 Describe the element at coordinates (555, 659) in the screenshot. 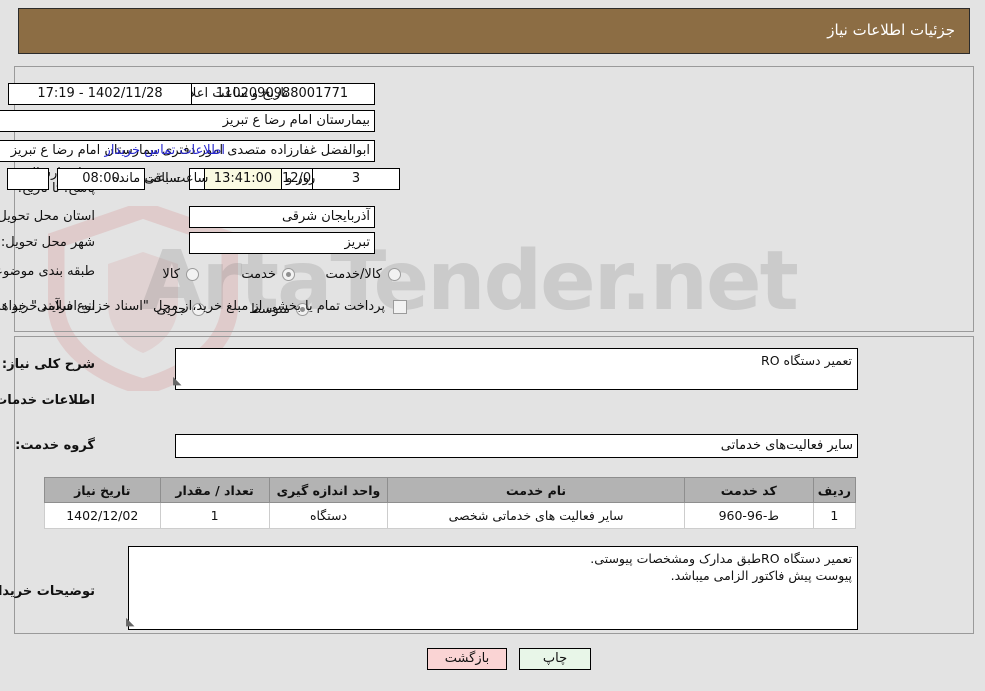

I see `print-button: چاپ` at that location.